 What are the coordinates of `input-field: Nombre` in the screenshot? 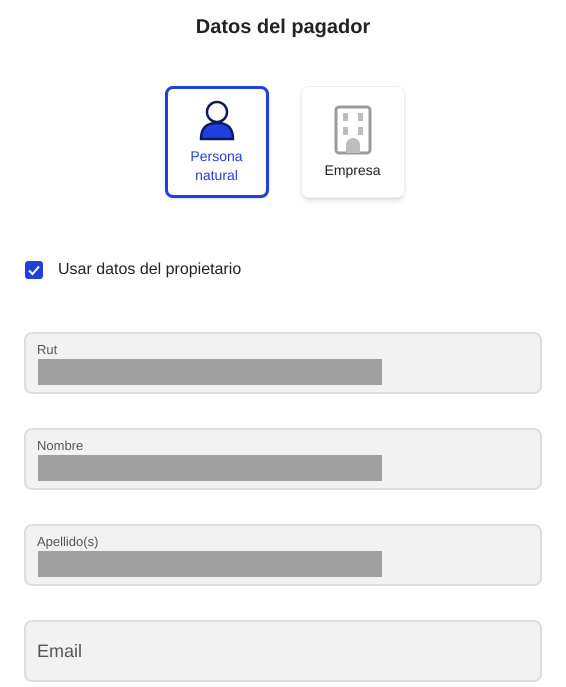 It's located at (283, 459).